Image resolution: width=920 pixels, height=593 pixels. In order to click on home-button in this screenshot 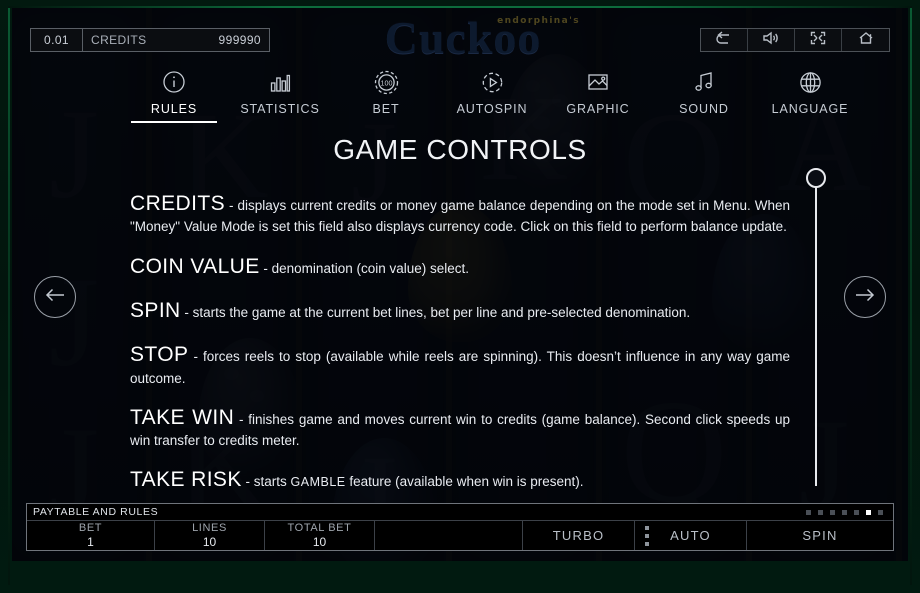, I will do `click(865, 40)`.